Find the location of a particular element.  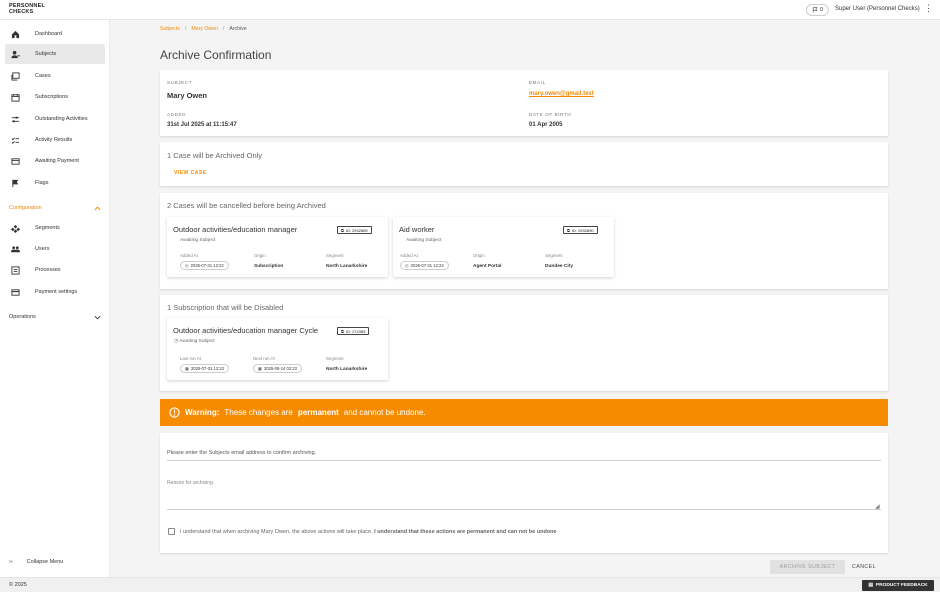

sidebar-item-flags: Flags is located at coordinates (55, 183).